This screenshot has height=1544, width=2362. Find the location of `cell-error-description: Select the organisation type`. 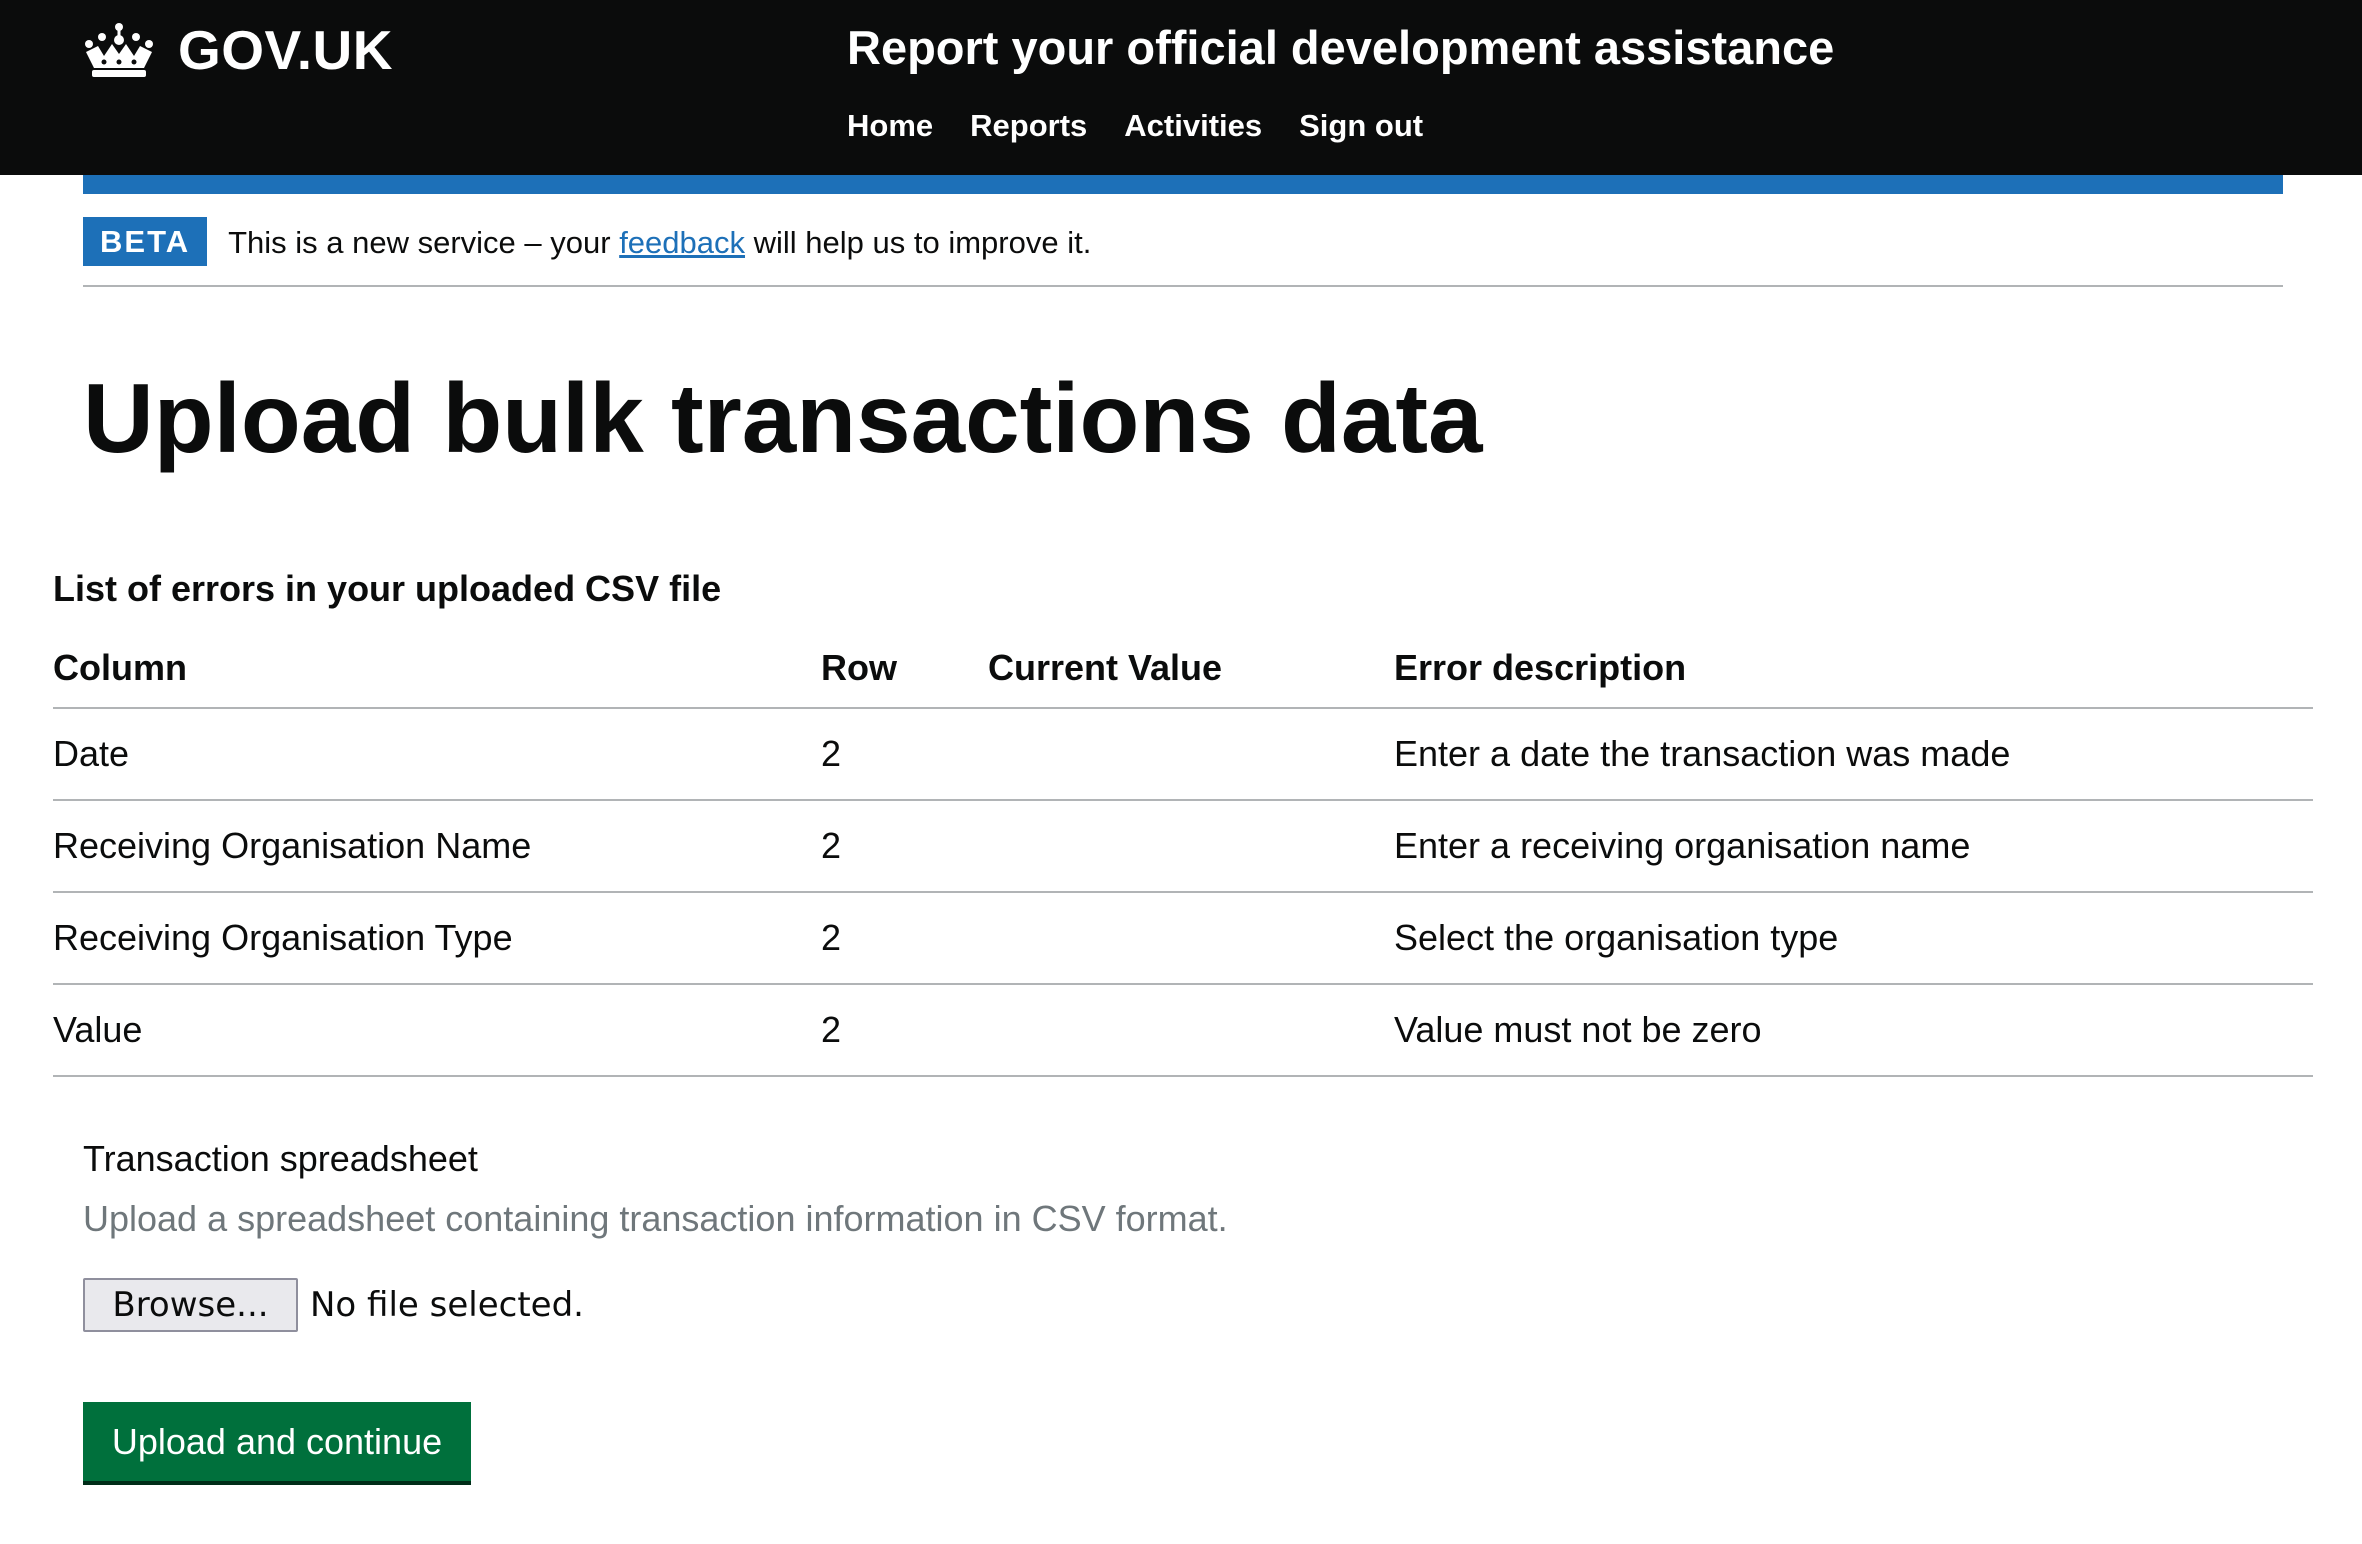

cell-error-description: Select the organisation type is located at coordinates (1853, 938).